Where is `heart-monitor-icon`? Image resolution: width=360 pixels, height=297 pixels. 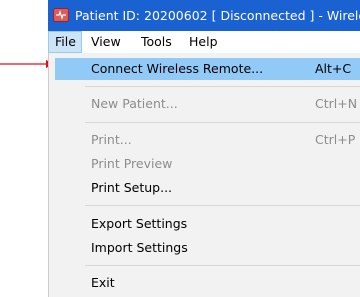
heart-monitor-icon is located at coordinates (61, 15).